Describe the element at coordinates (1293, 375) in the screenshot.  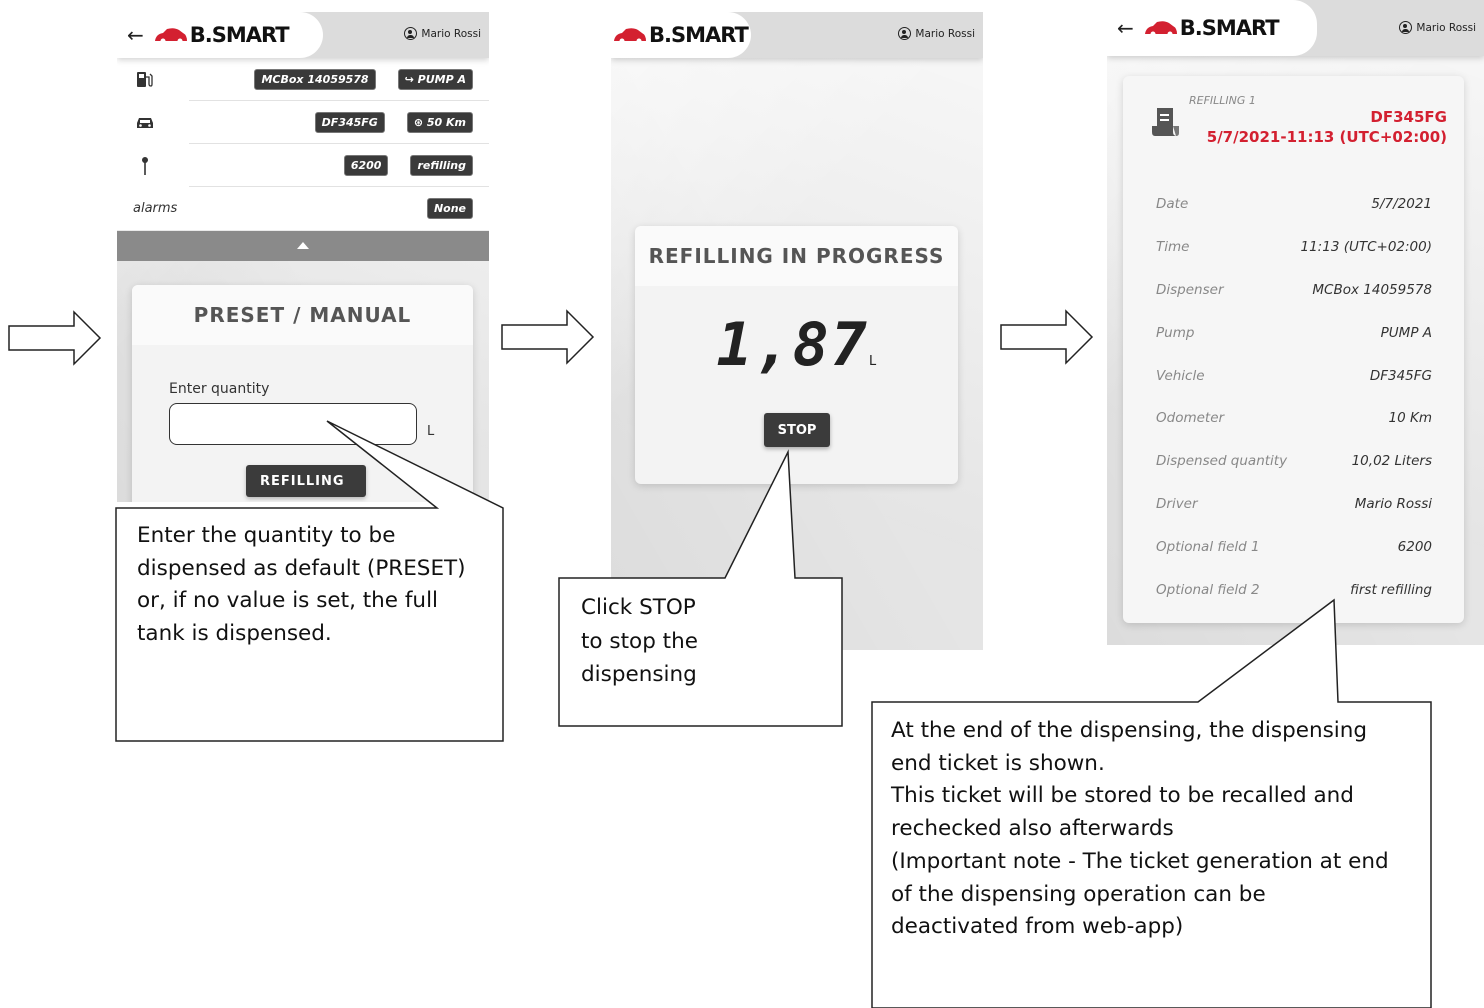
I see `ticket-row: Vehicle DF345FG` at that location.